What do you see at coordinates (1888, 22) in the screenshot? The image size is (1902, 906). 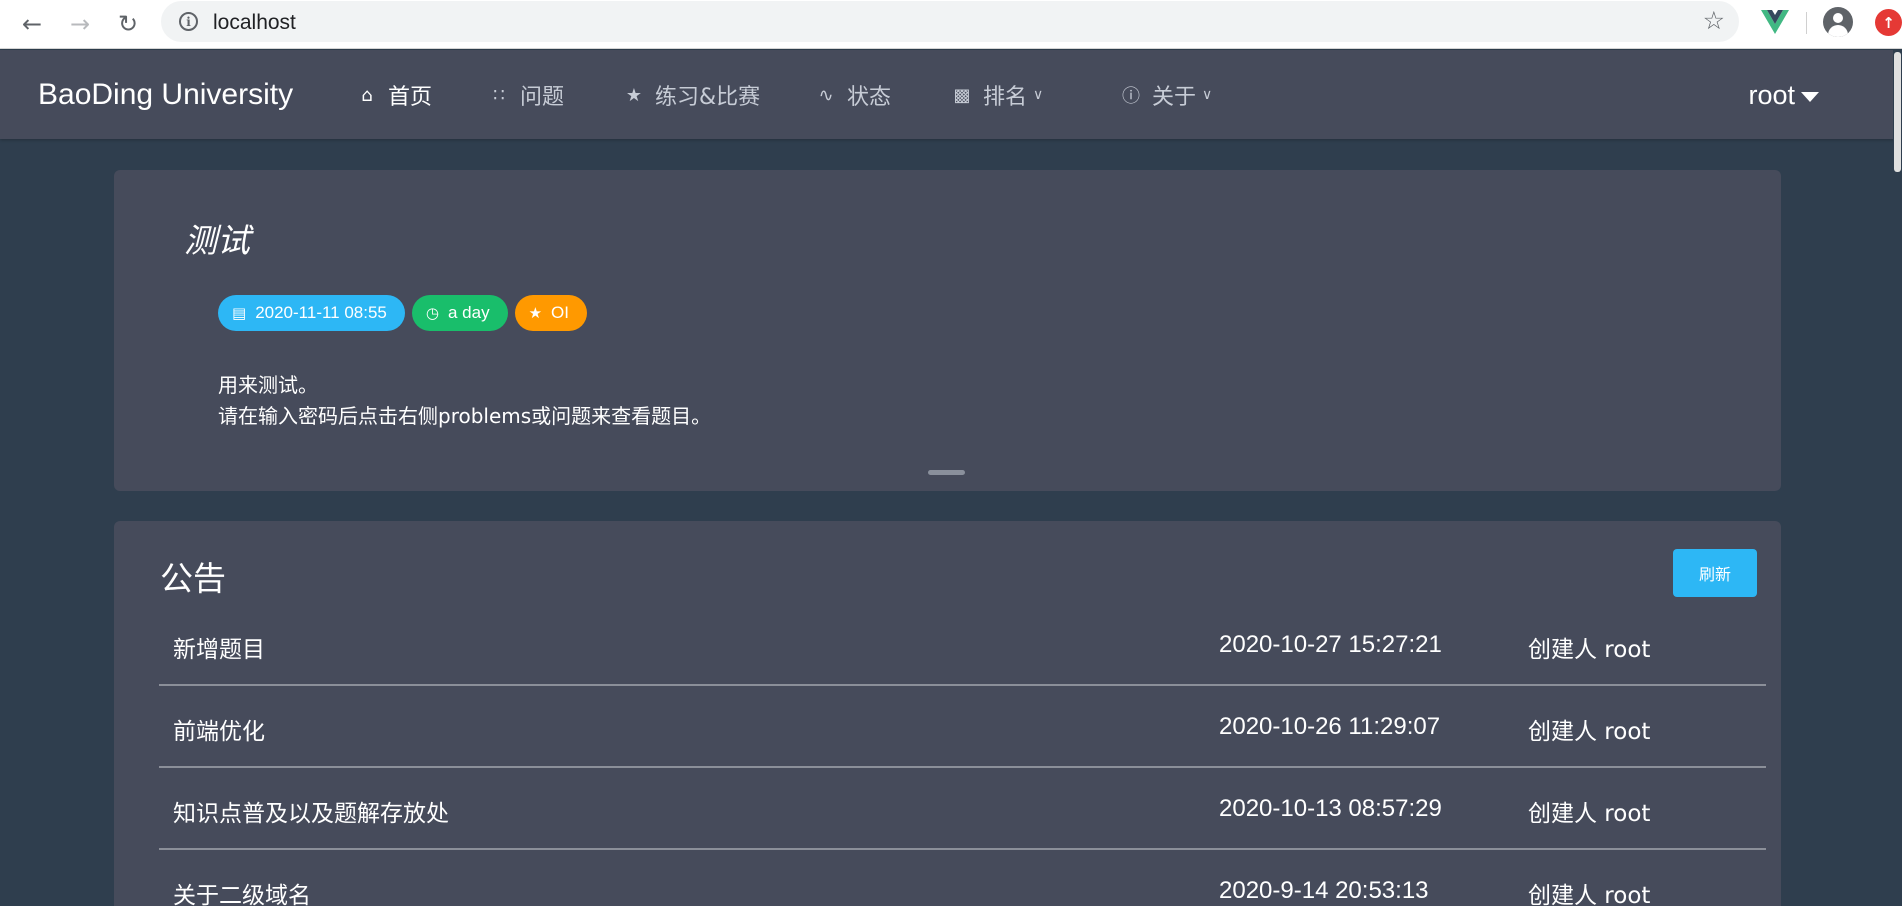 I see `update-icon: ↑` at bounding box center [1888, 22].